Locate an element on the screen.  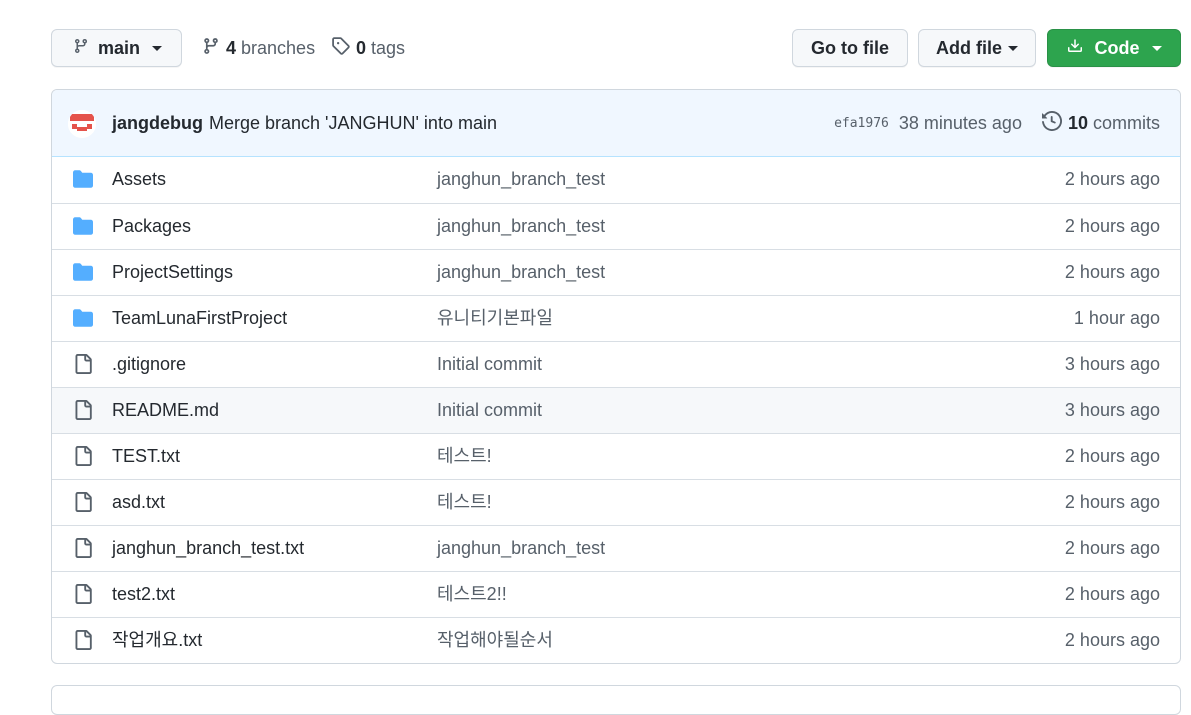
commit-meta: efa1976 38 minutes ago 10 commits is located at coordinates (997, 123).